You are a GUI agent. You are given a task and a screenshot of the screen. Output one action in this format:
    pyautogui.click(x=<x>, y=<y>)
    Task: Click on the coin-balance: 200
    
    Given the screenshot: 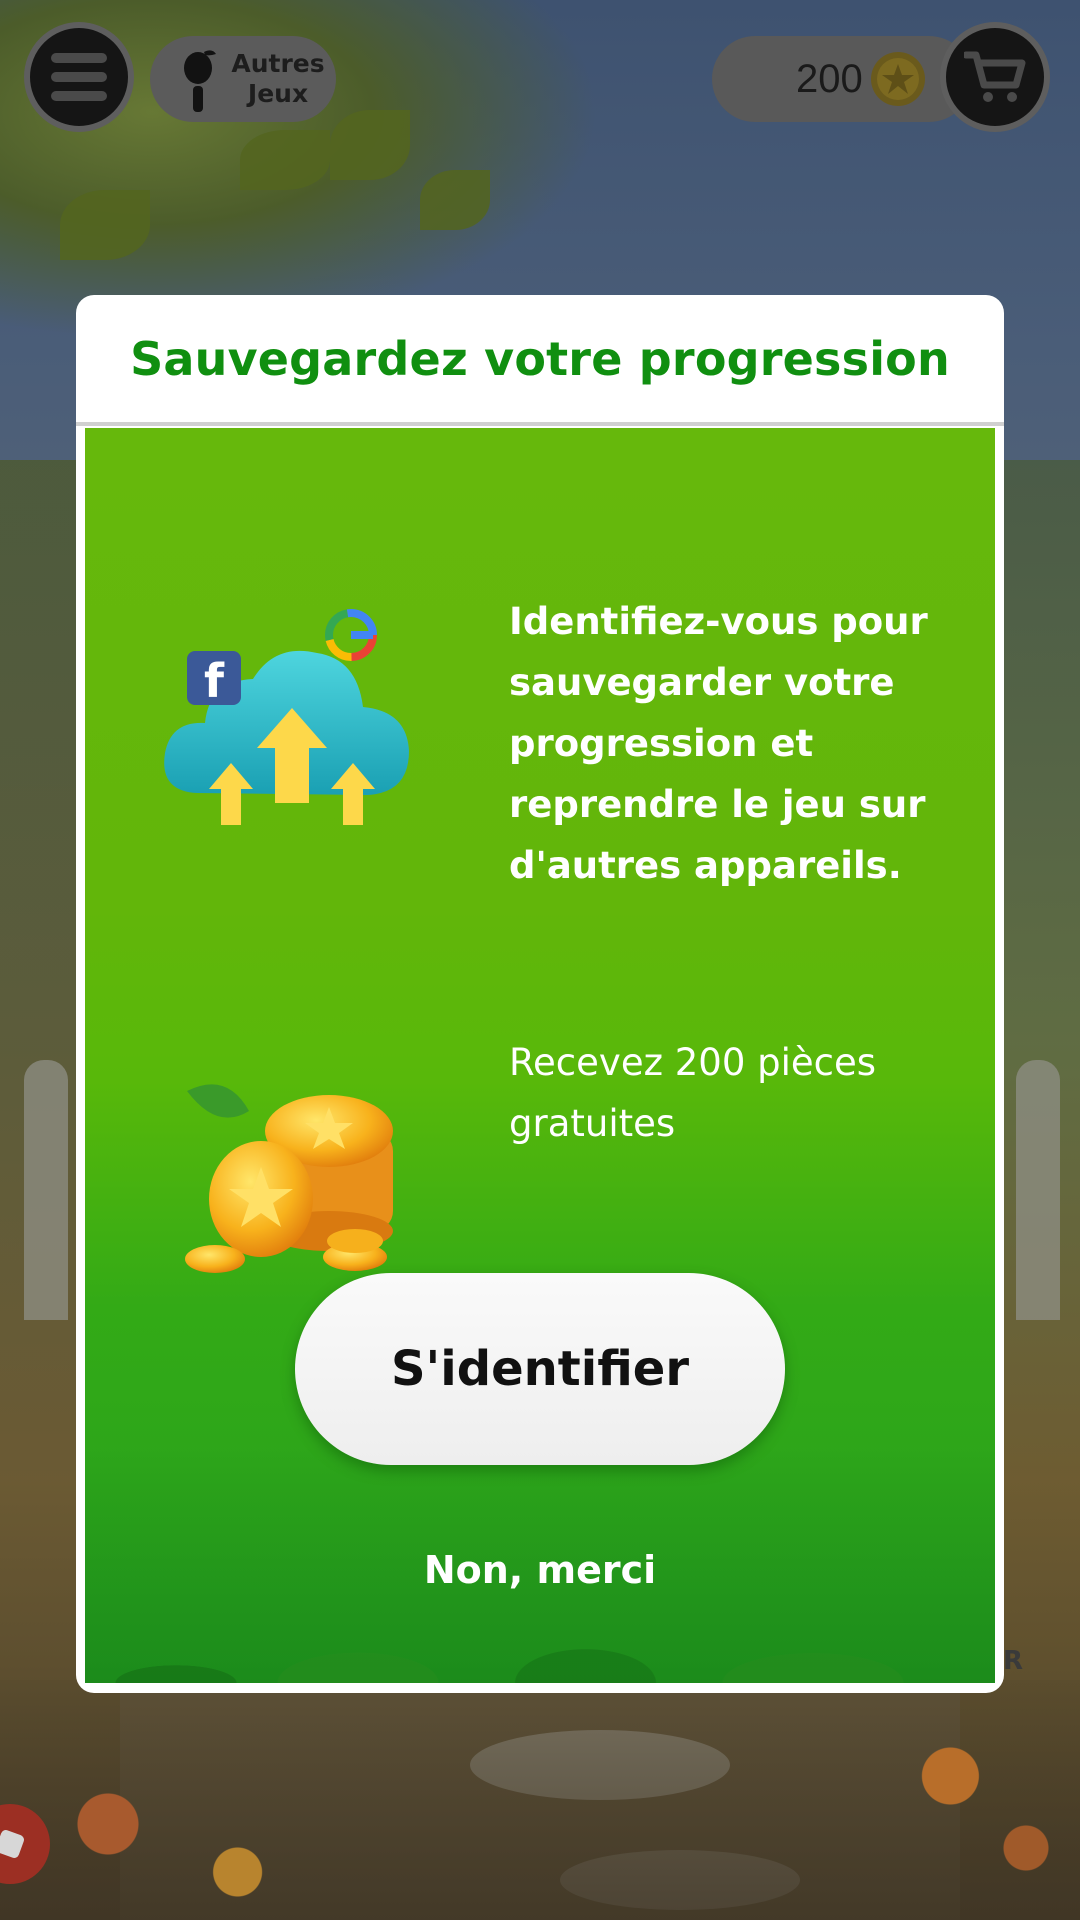 What is the action you would take?
    pyautogui.click(x=842, y=79)
    